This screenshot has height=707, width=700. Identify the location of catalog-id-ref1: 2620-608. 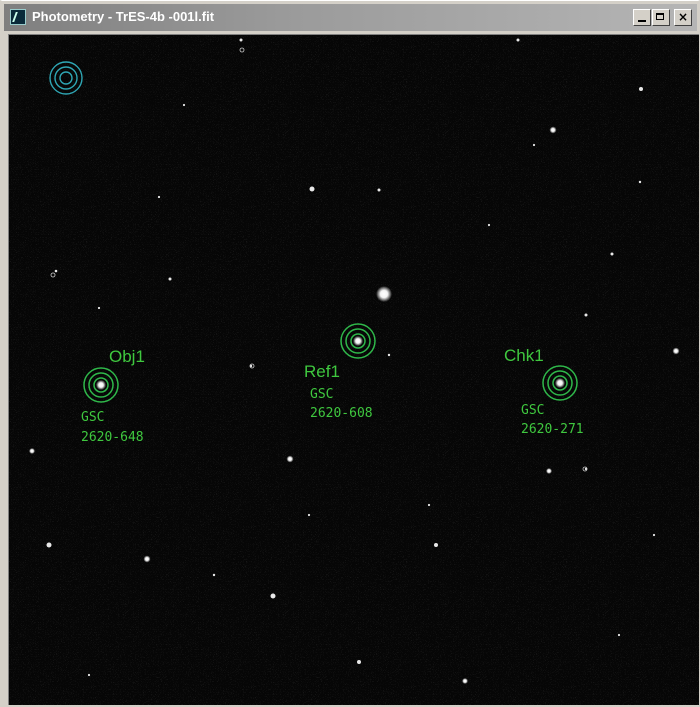
(341, 413).